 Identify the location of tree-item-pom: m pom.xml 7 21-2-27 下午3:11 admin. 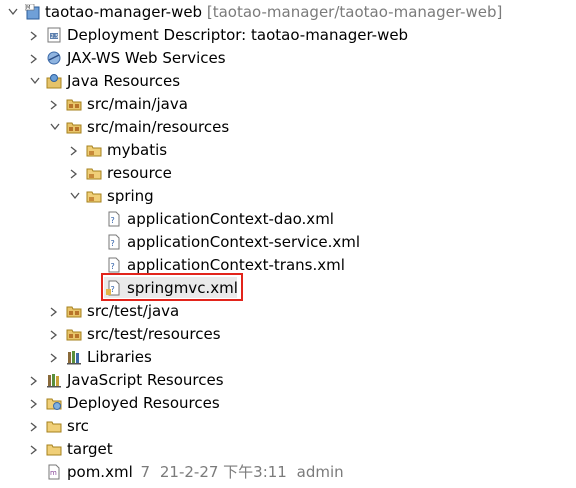
(288, 472).